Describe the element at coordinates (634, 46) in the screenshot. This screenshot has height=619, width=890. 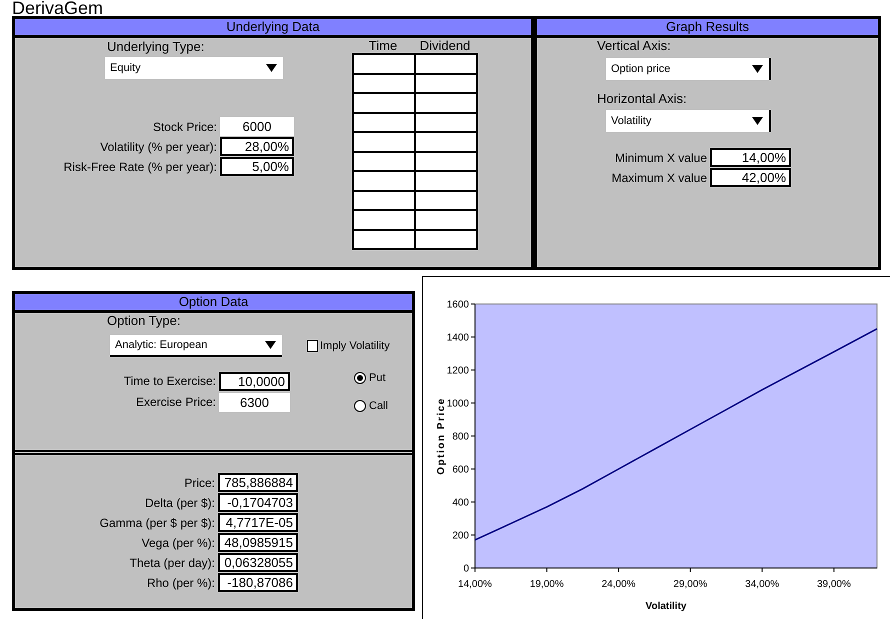
I see `field-label: Vertical Axis:` at that location.